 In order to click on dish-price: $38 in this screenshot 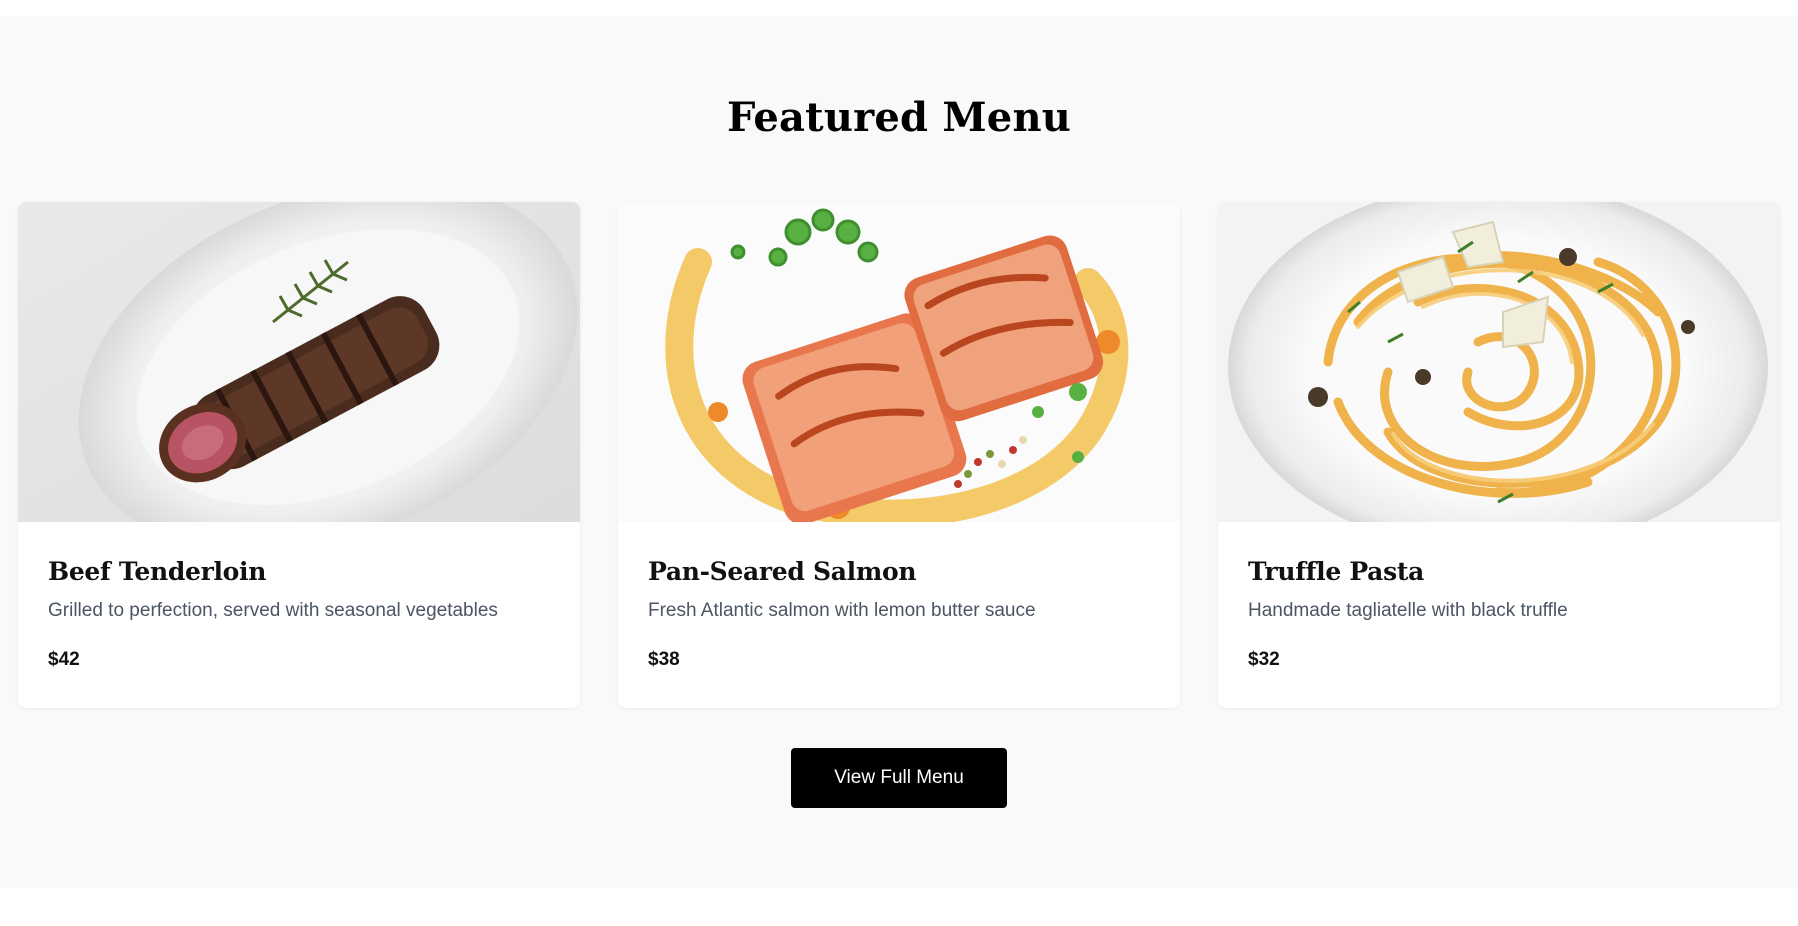, I will do `click(664, 659)`.